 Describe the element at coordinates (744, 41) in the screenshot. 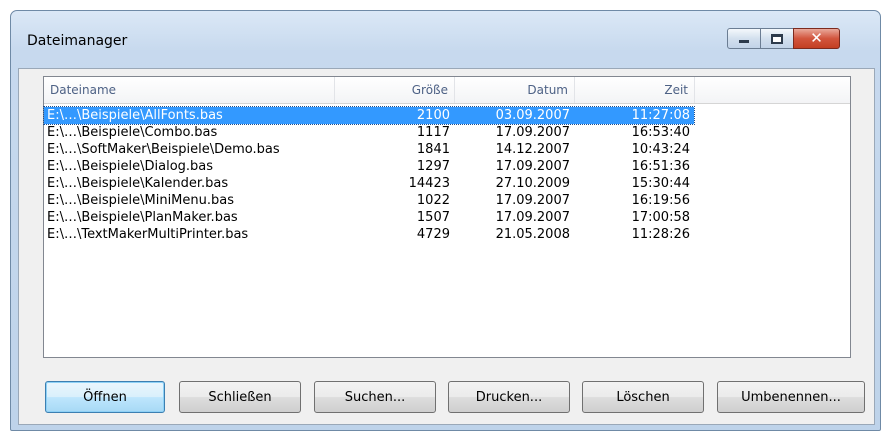

I see `minimize-icon` at that location.